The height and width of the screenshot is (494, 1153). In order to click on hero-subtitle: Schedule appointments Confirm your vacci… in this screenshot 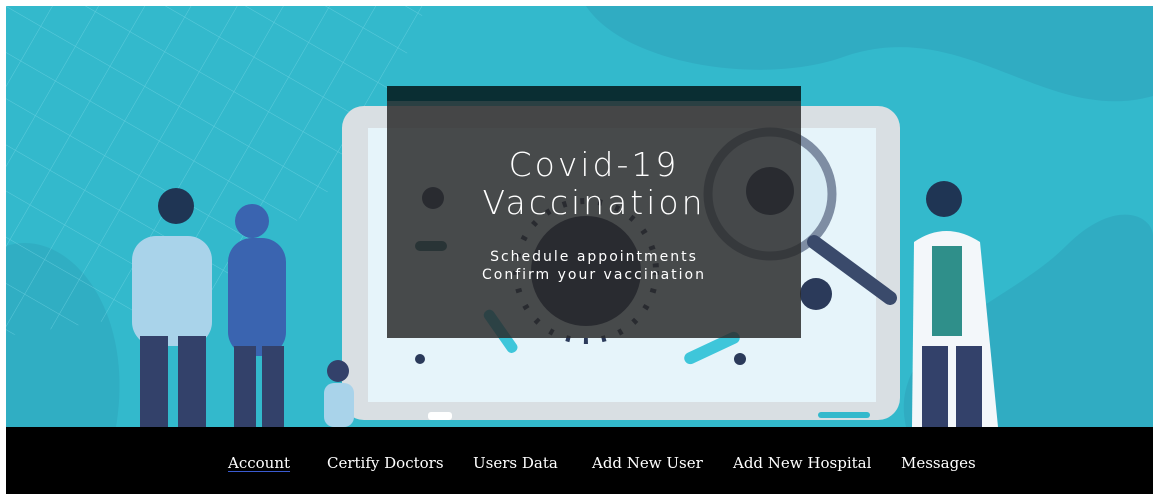, I will do `click(594, 266)`.